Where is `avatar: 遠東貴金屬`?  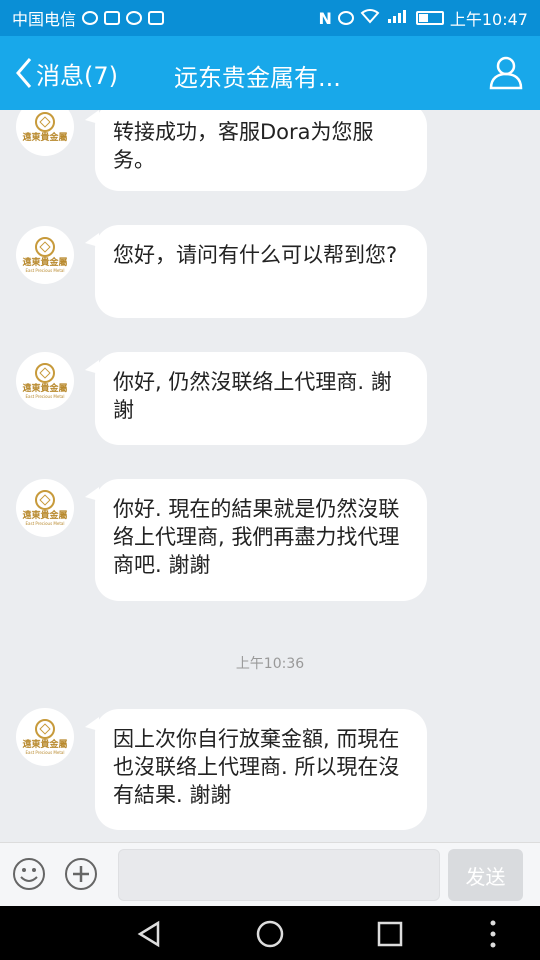 avatar: 遠東貴金屬 is located at coordinates (45, 133).